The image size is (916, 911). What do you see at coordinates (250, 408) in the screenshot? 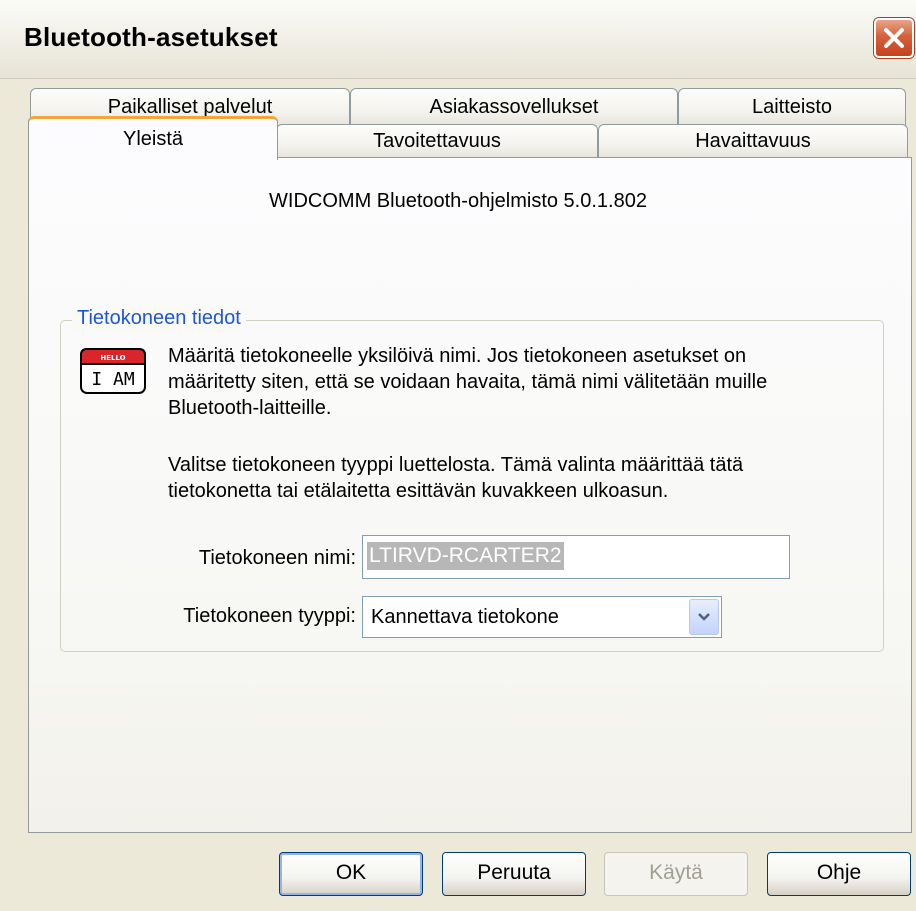
I see `description-line: Bluetooth-laitteille.` at bounding box center [250, 408].